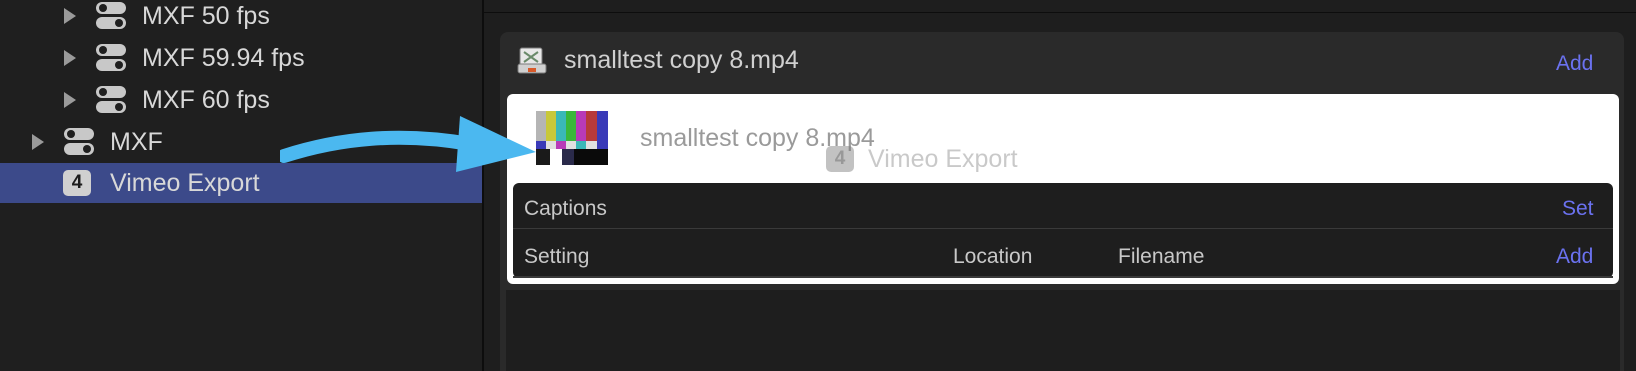 The image size is (1636, 371). Describe the element at coordinates (572, 138) in the screenshot. I see `video-thumbnail` at that location.